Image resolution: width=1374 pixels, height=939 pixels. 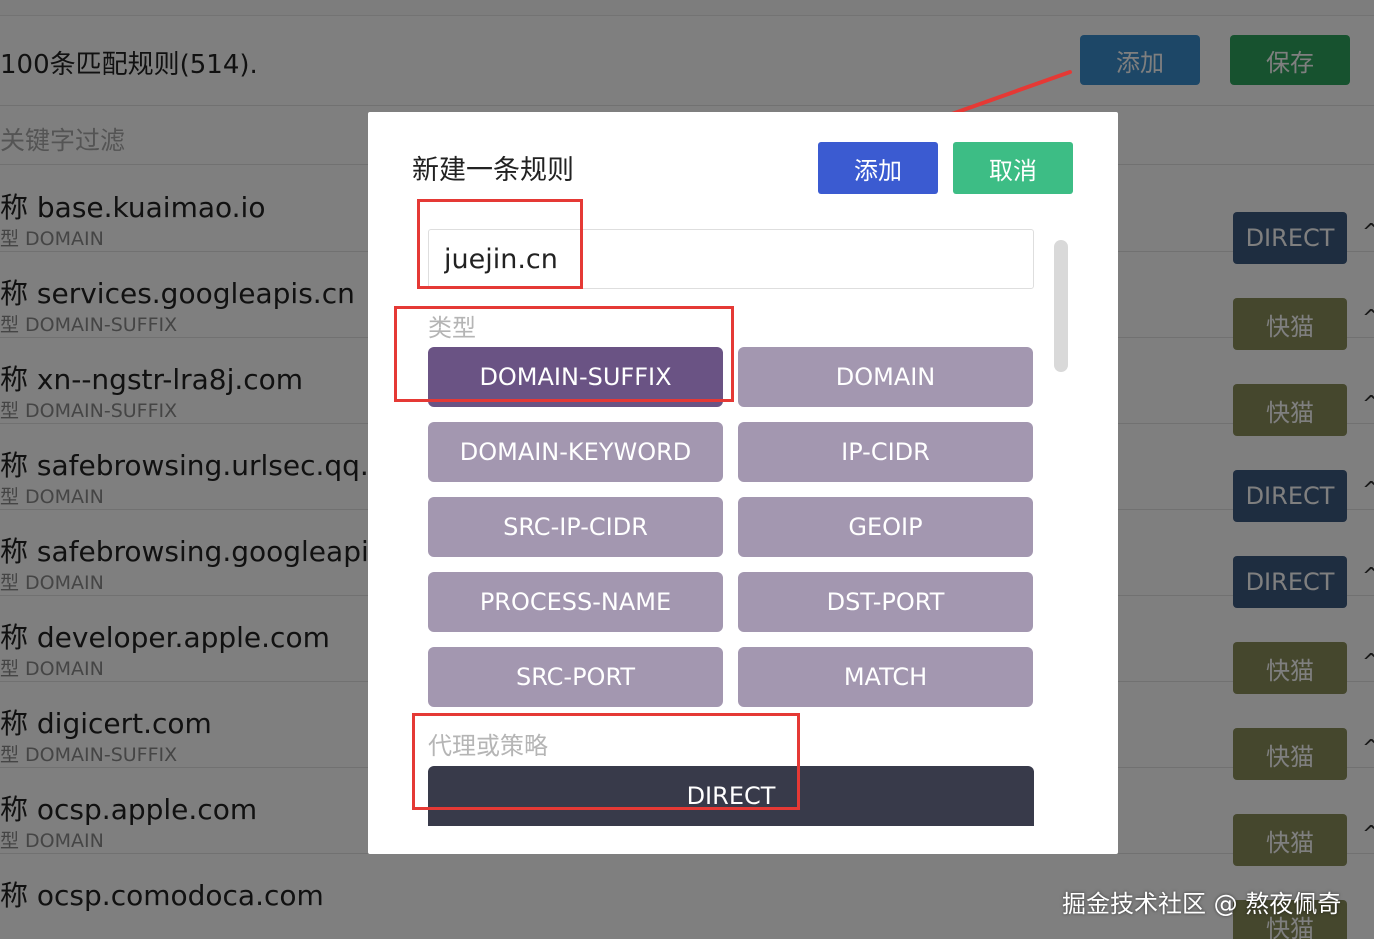 What do you see at coordinates (575, 602) in the screenshot?
I see `type-option-process-name: PROCESS-NAME` at bounding box center [575, 602].